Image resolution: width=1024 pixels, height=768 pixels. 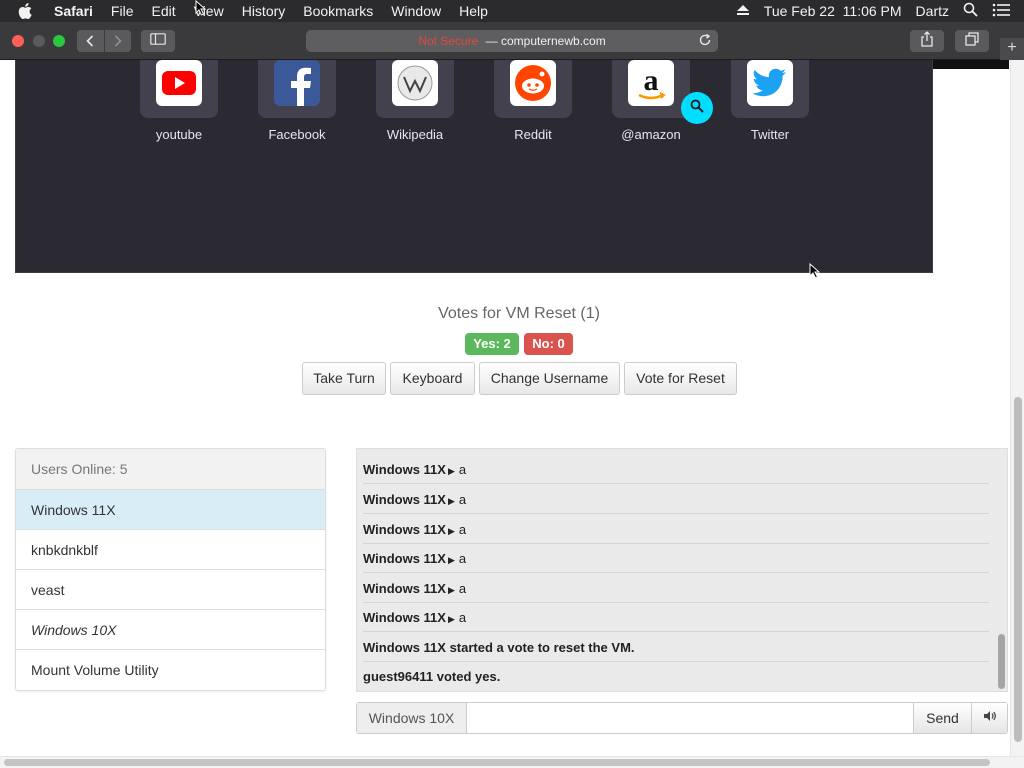 What do you see at coordinates (170, 550) in the screenshot?
I see `user-list-item: knbkdnkblf` at bounding box center [170, 550].